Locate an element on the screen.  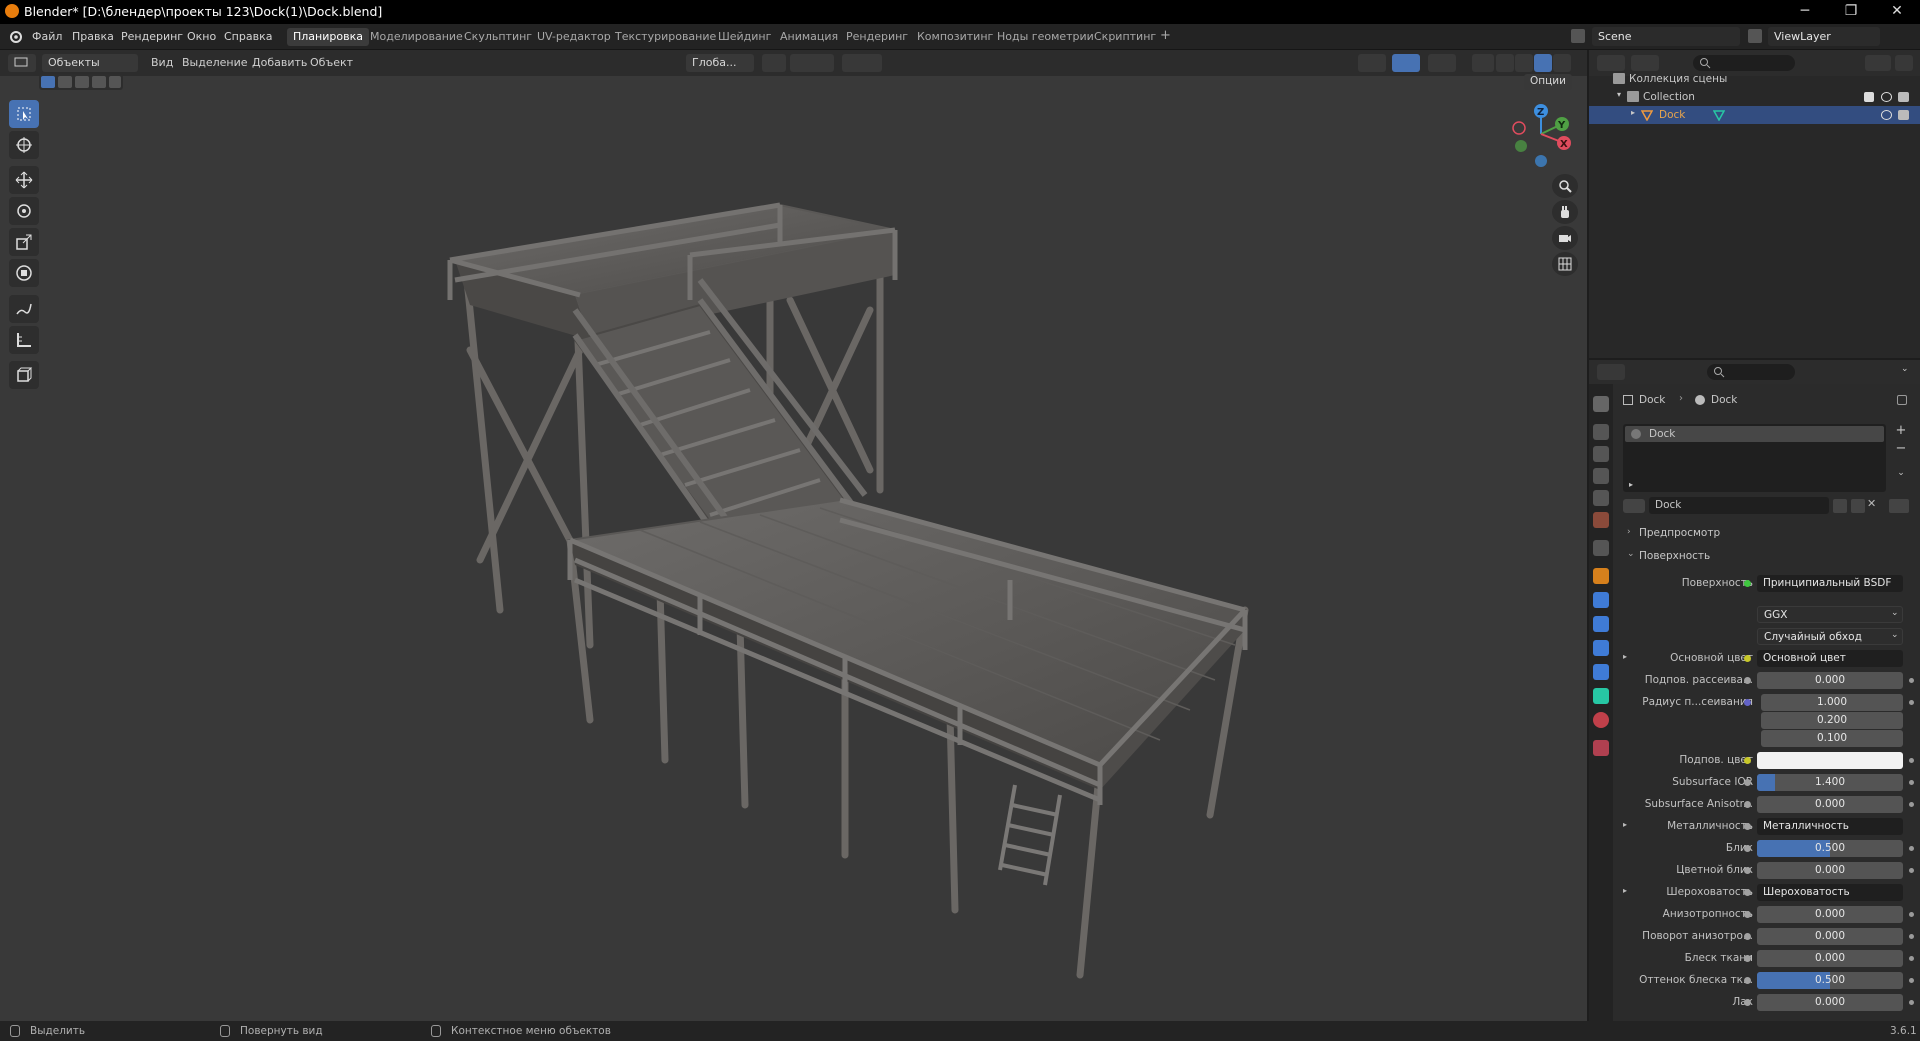
pivot-icon is located at coordinates (774, 63).